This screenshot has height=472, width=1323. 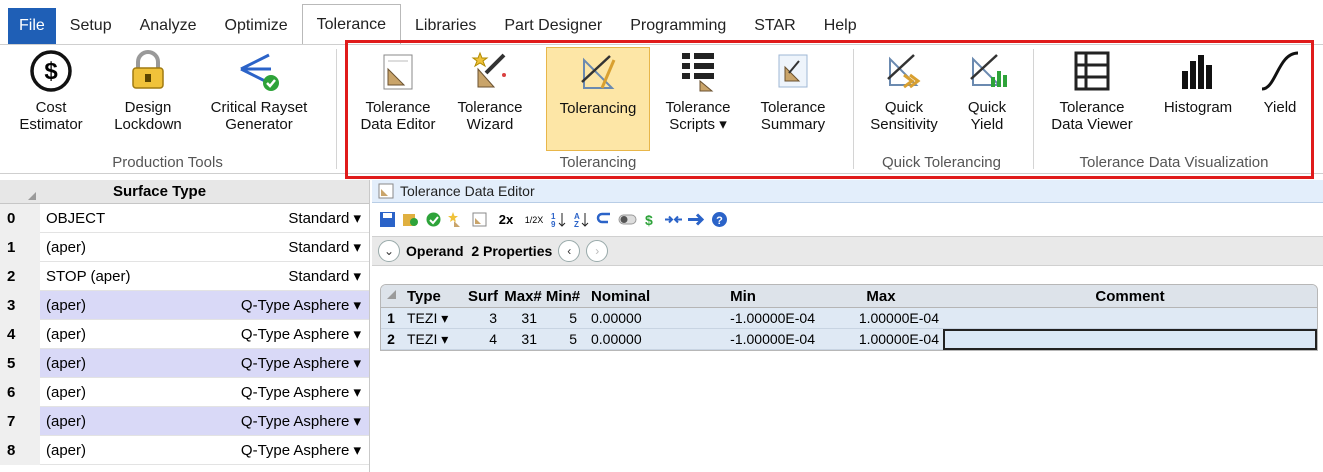 I want to click on wizard-icon, so click(x=456, y=219).